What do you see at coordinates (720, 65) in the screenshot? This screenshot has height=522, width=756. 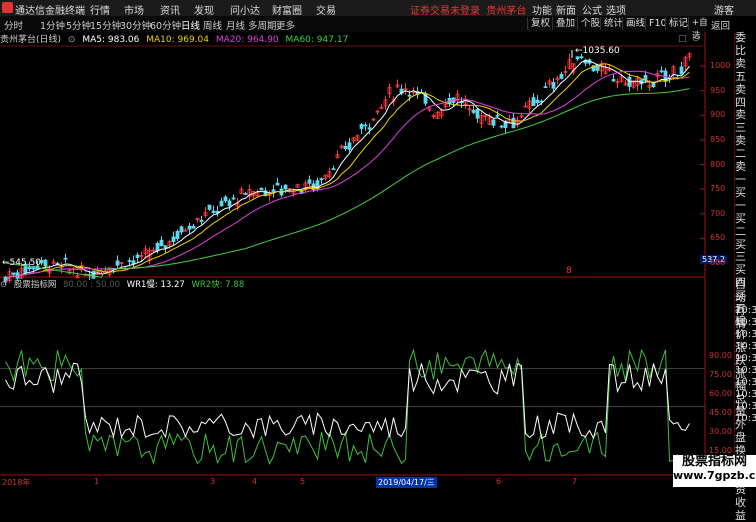 I see `price-tick: 1000` at bounding box center [720, 65].